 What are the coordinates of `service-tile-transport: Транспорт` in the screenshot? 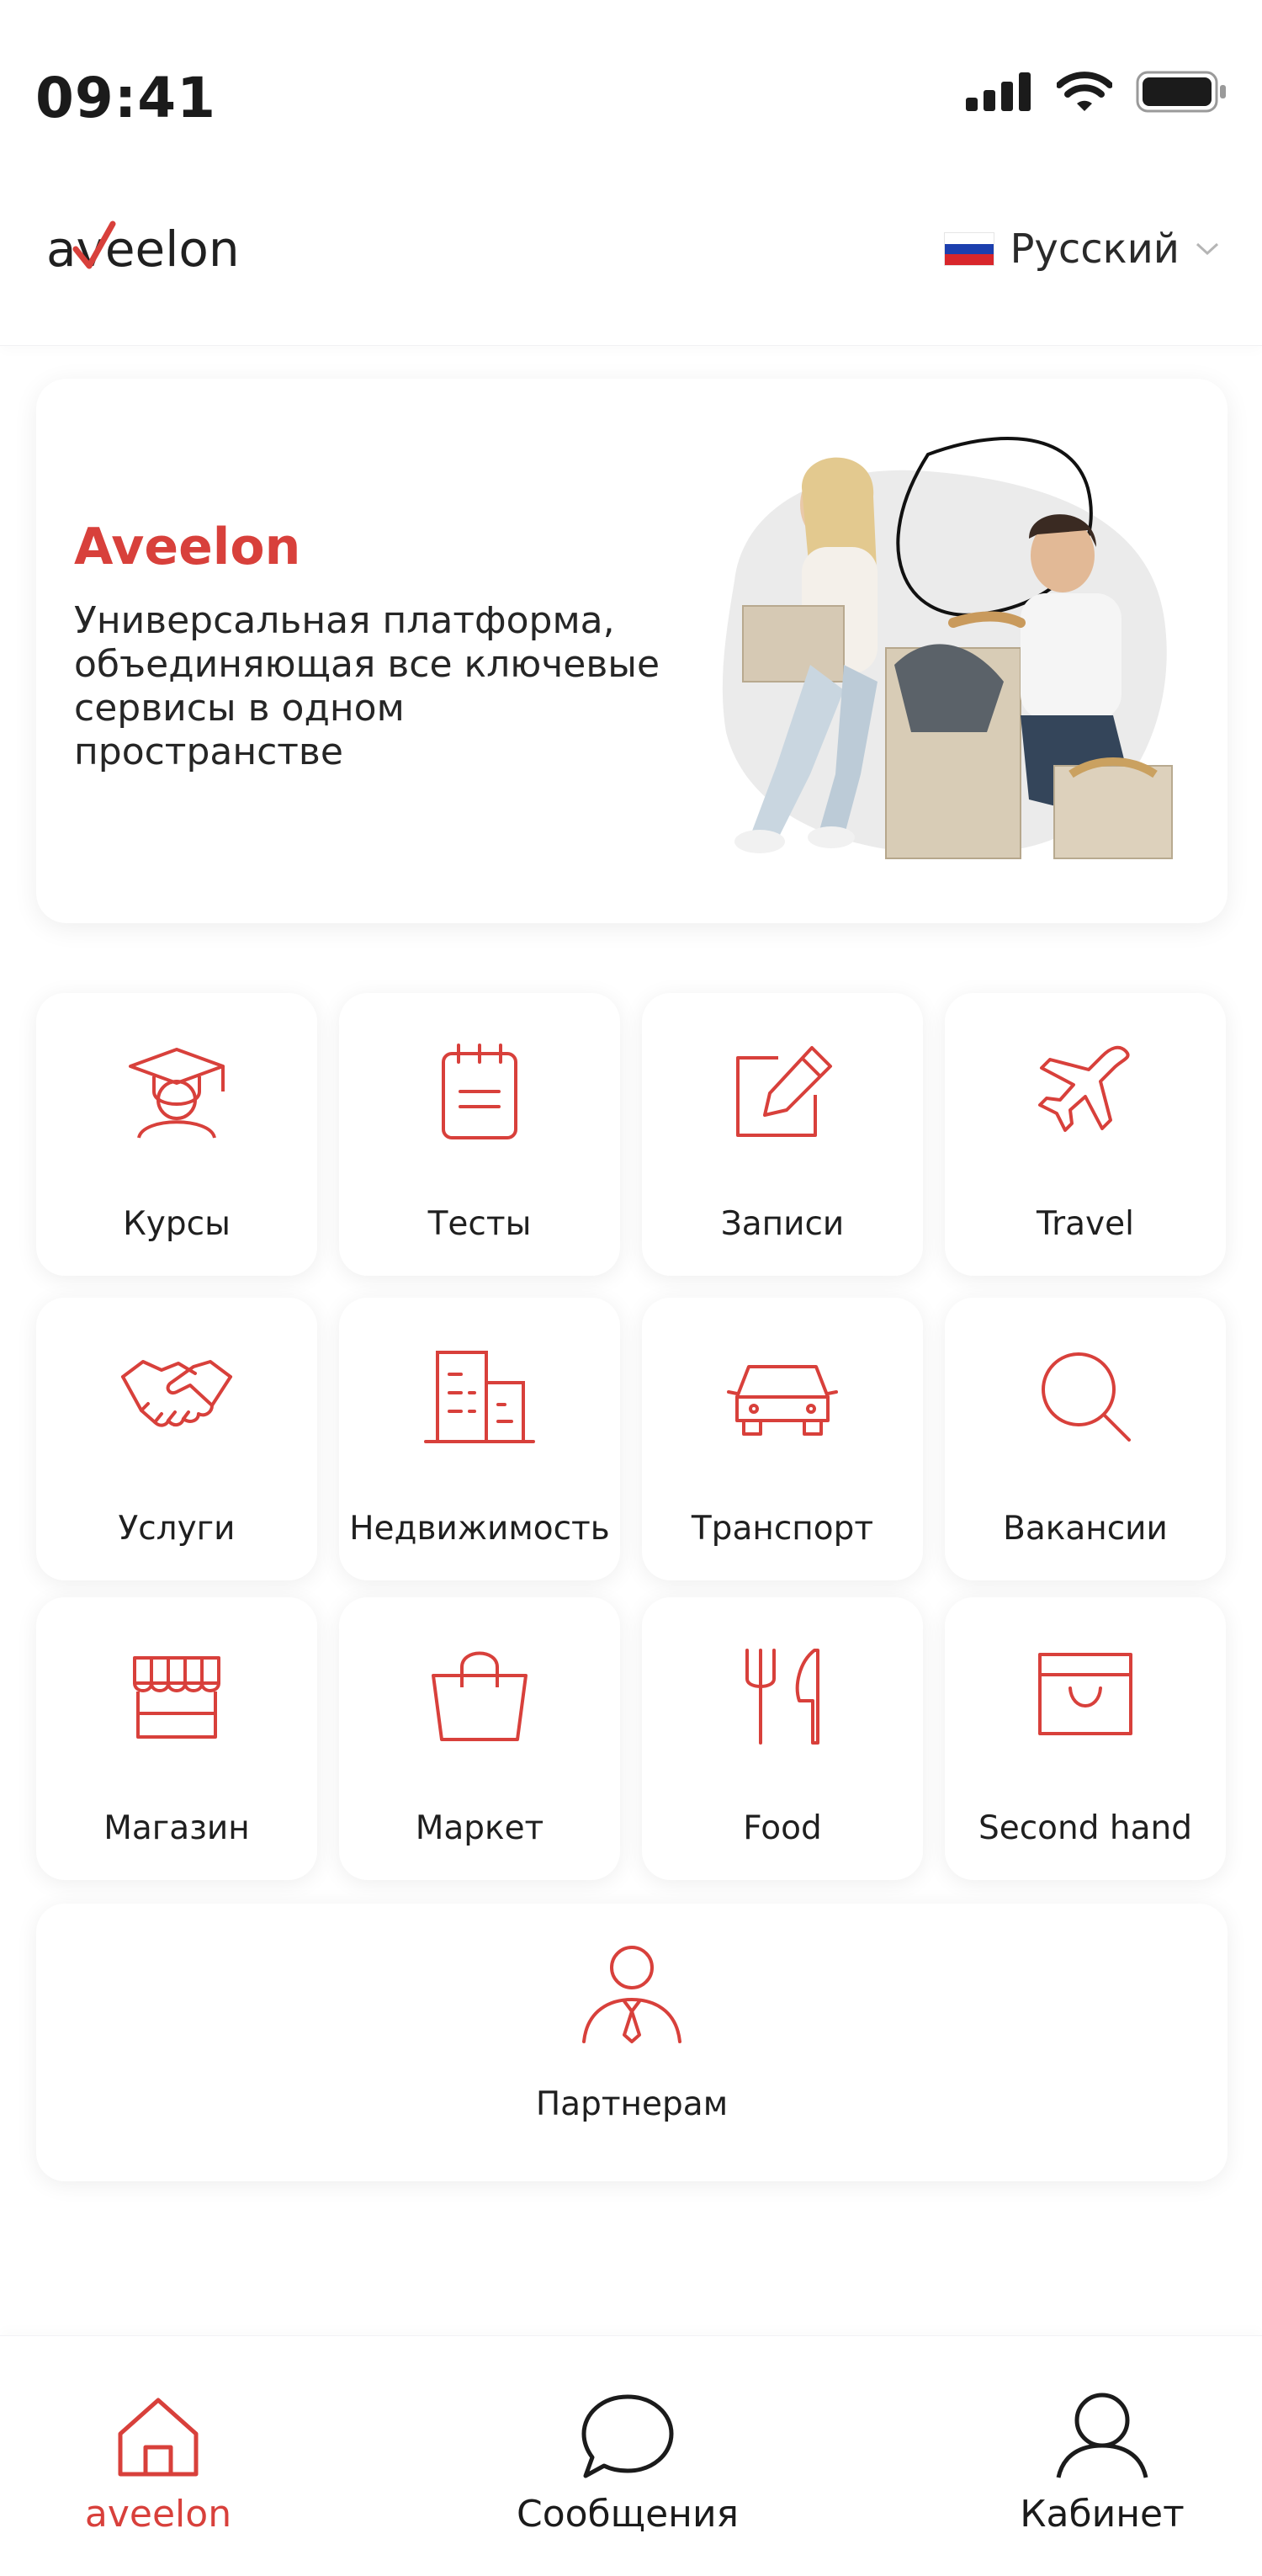 It's located at (782, 1439).